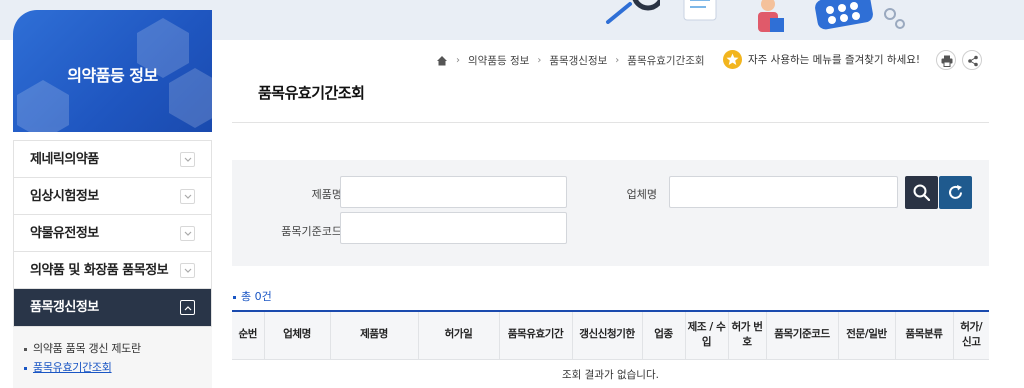  Describe the element at coordinates (112, 196) in the screenshot. I see `sidebar-item-clinical: 임상시험정보` at that location.